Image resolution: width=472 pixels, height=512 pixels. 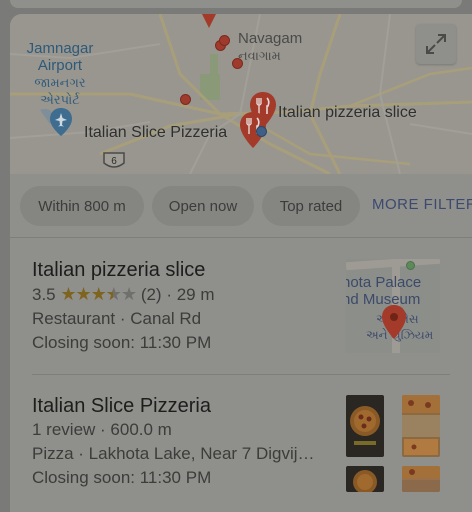 I want to click on result-map-thumbnail: hota Palace nd Museum અ પેલેસ અને યુઝિયમ, so click(x=393, y=306).